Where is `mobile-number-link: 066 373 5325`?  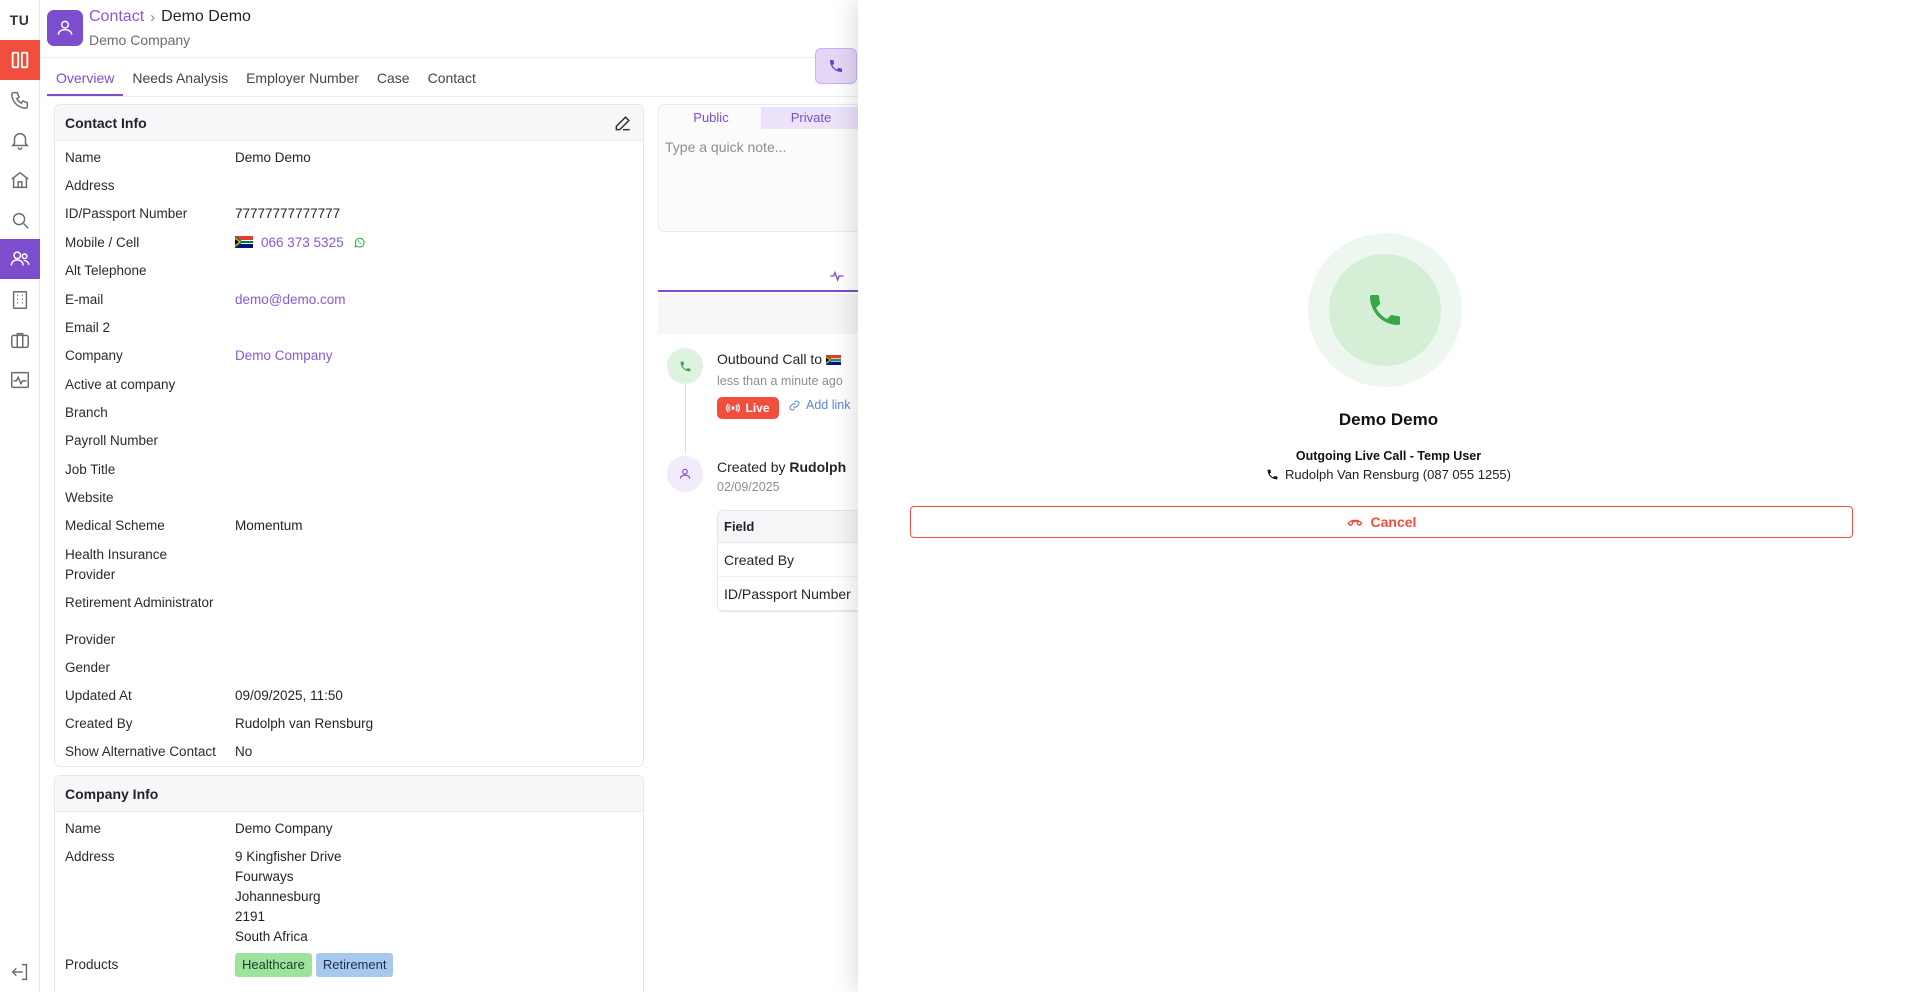 mobile-number-link: 066 373 5325 is located at coordinates (302, 242).